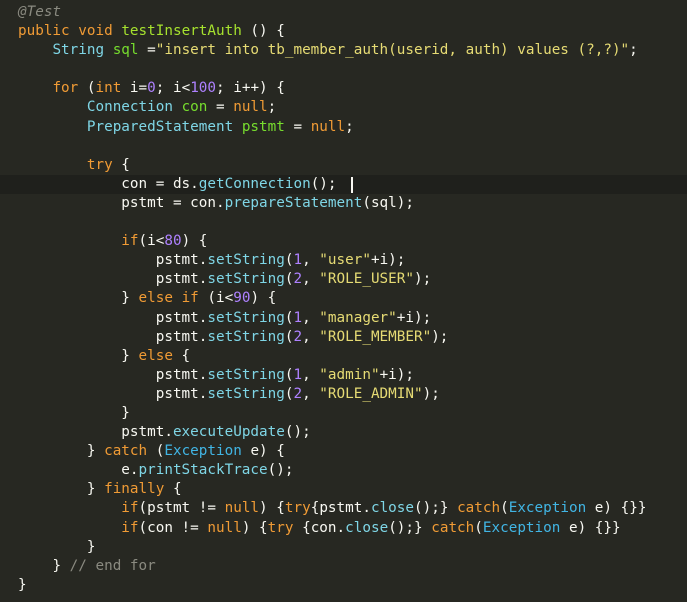  I want to click on code-token: "ROLE_MEMBER", so click(375, 336).